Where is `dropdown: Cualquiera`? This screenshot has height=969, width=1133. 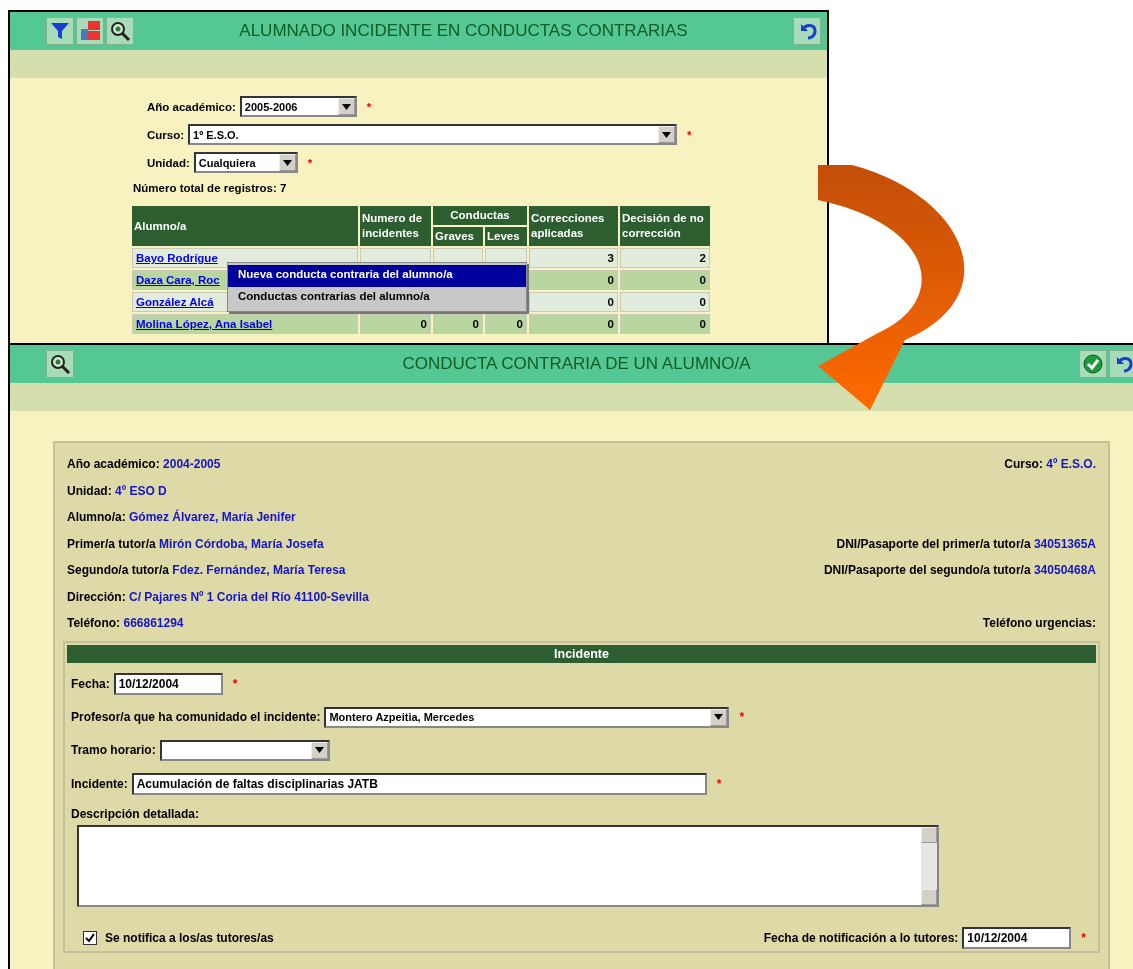
dropdown: Cualquiera is located at coordinates (245, 162).